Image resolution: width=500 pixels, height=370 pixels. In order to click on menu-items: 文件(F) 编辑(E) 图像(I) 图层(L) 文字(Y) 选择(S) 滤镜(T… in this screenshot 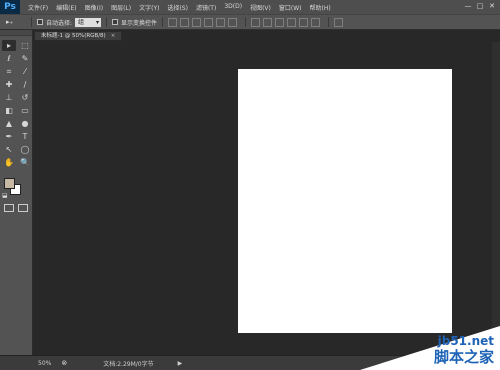, I will do `click(179, 7)`.